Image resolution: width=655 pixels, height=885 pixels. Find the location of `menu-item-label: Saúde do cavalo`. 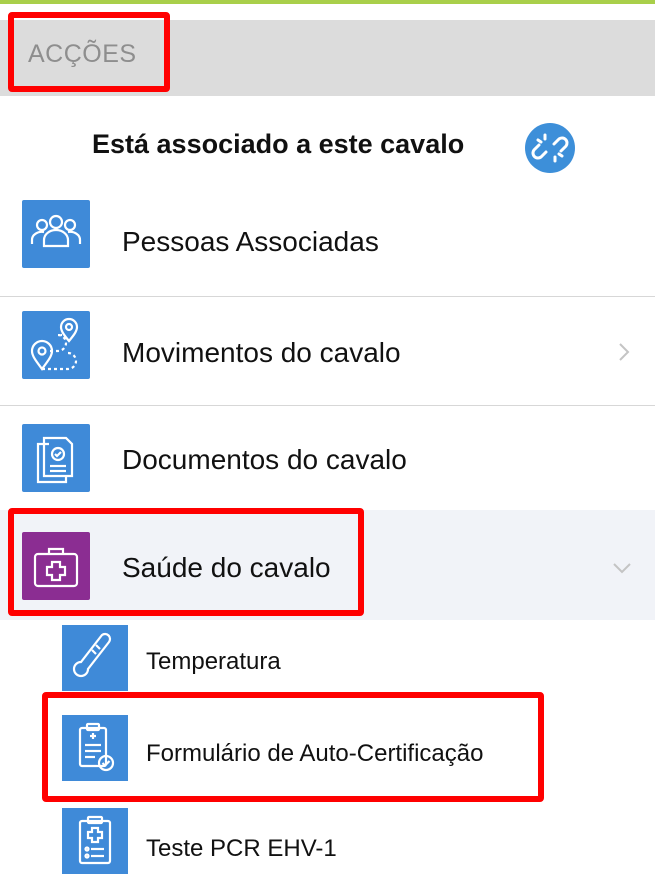

menu-item-label: Saúde do cavalo is located at coordinates (226, 567).